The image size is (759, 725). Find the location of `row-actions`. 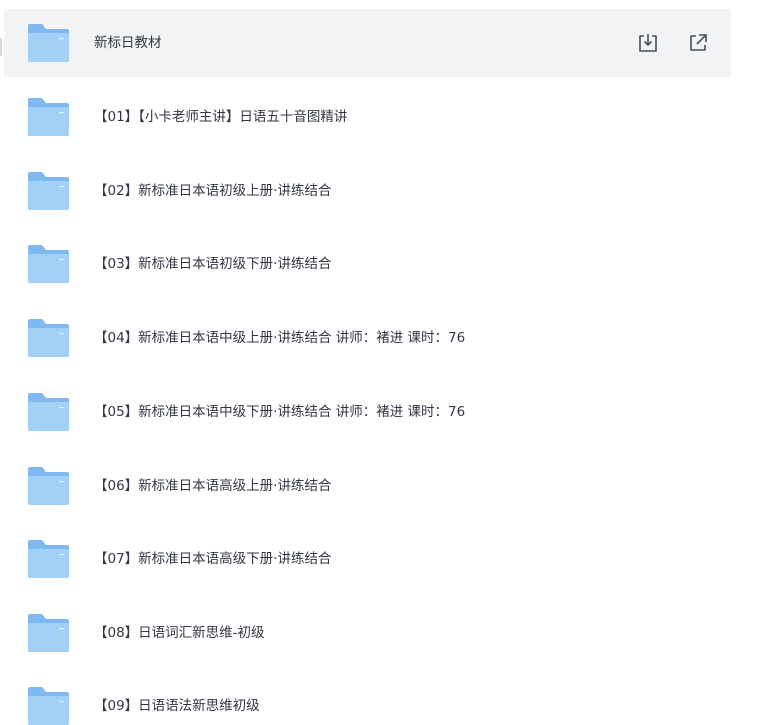

row-actions is located at coordinates (673, 43).